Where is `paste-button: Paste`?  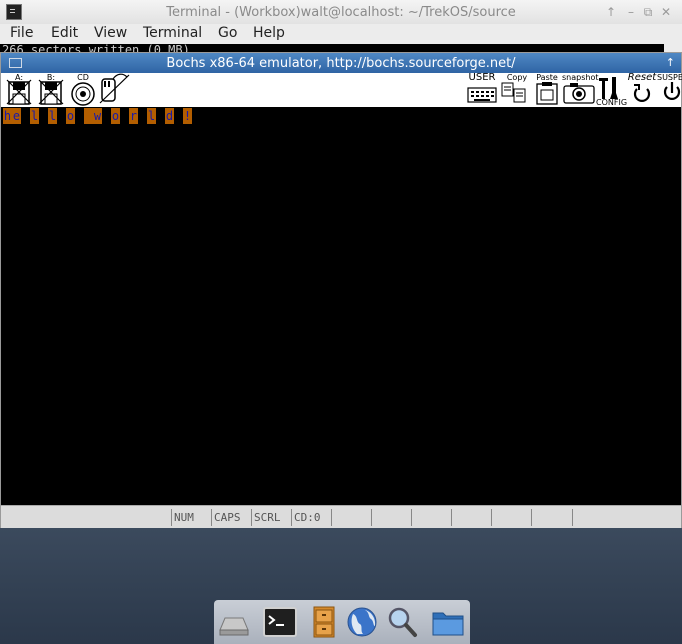
paste-button: Paste is located at coordinates (547, 90).